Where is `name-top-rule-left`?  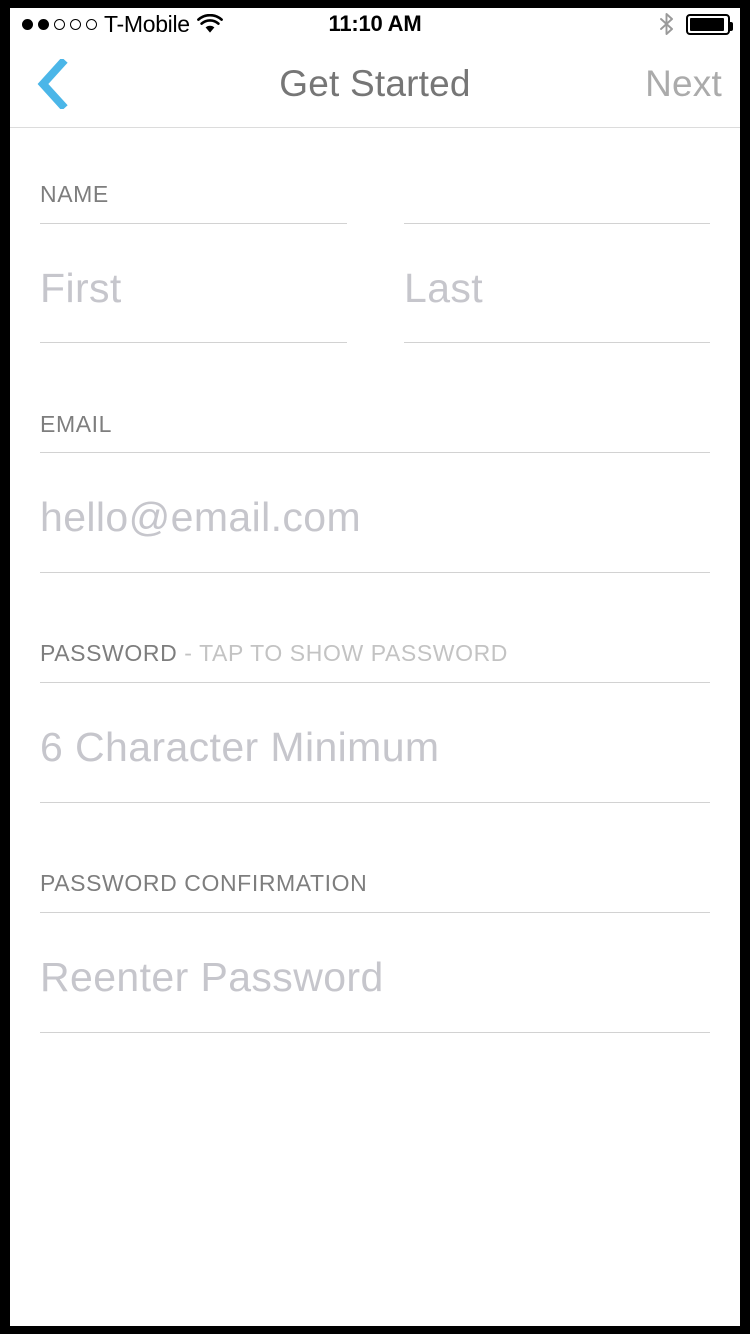 name-top-rule-left is located at coordinates (193, 223).